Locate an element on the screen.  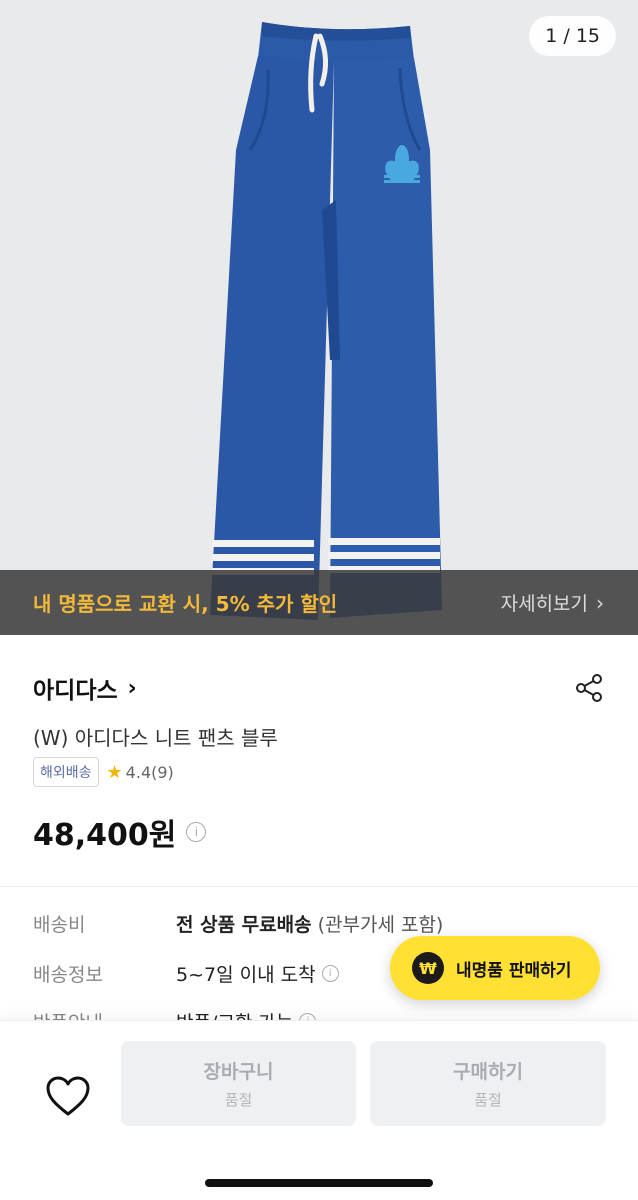
won-coin-icon: ₩ is located at coordinates (428, 968).